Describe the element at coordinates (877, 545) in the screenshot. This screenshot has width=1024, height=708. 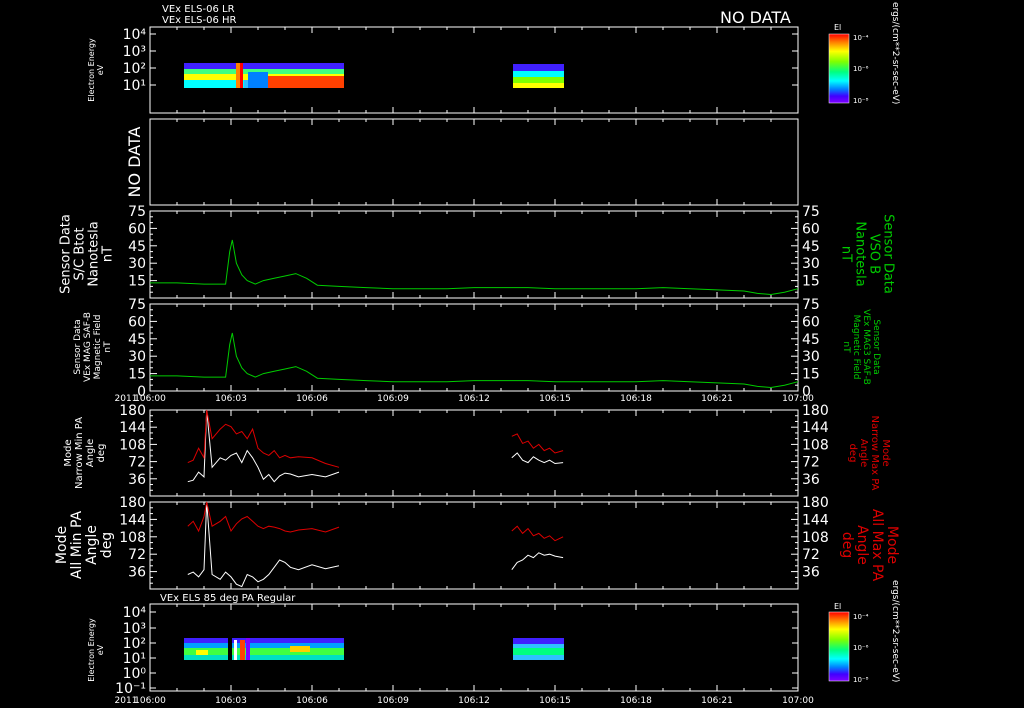
I see `axis-title-line: All Max PA` at that location.